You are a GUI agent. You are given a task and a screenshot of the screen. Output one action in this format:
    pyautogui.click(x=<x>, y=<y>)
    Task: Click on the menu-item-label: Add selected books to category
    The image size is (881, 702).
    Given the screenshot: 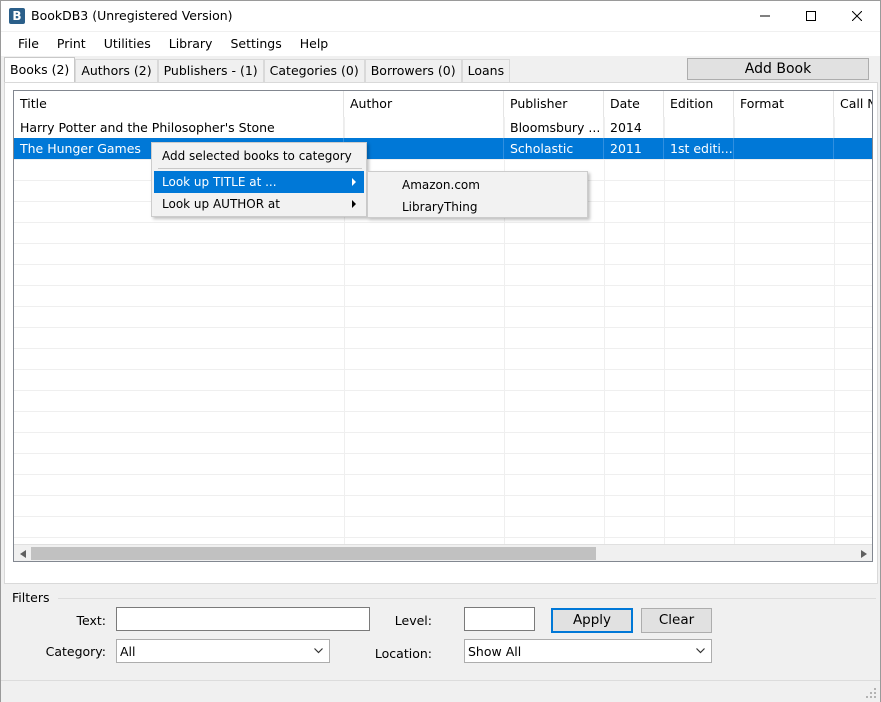 What is the action you would take?
    pyautogui.click(x=257, y=156)
    